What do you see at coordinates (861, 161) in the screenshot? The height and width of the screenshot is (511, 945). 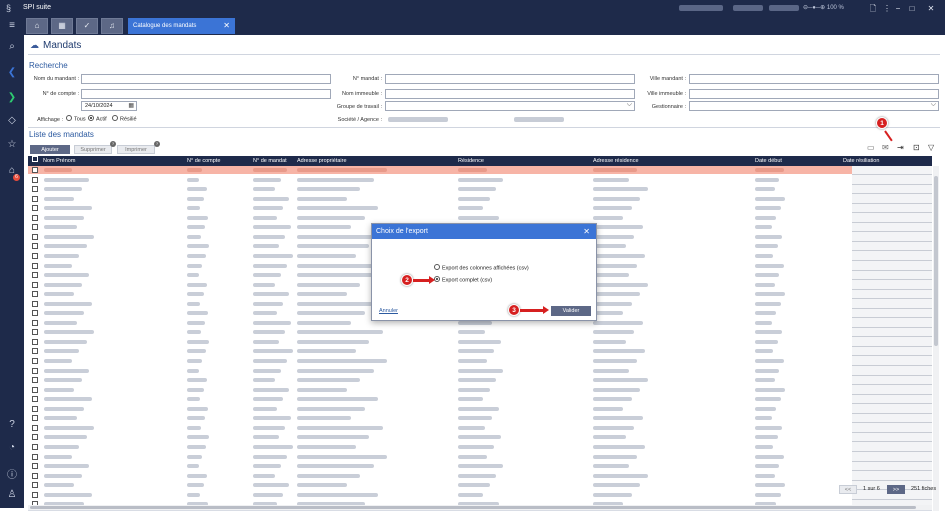 I see `col-date-resiliation: Date résiliation` at bounding box center [861, 161].